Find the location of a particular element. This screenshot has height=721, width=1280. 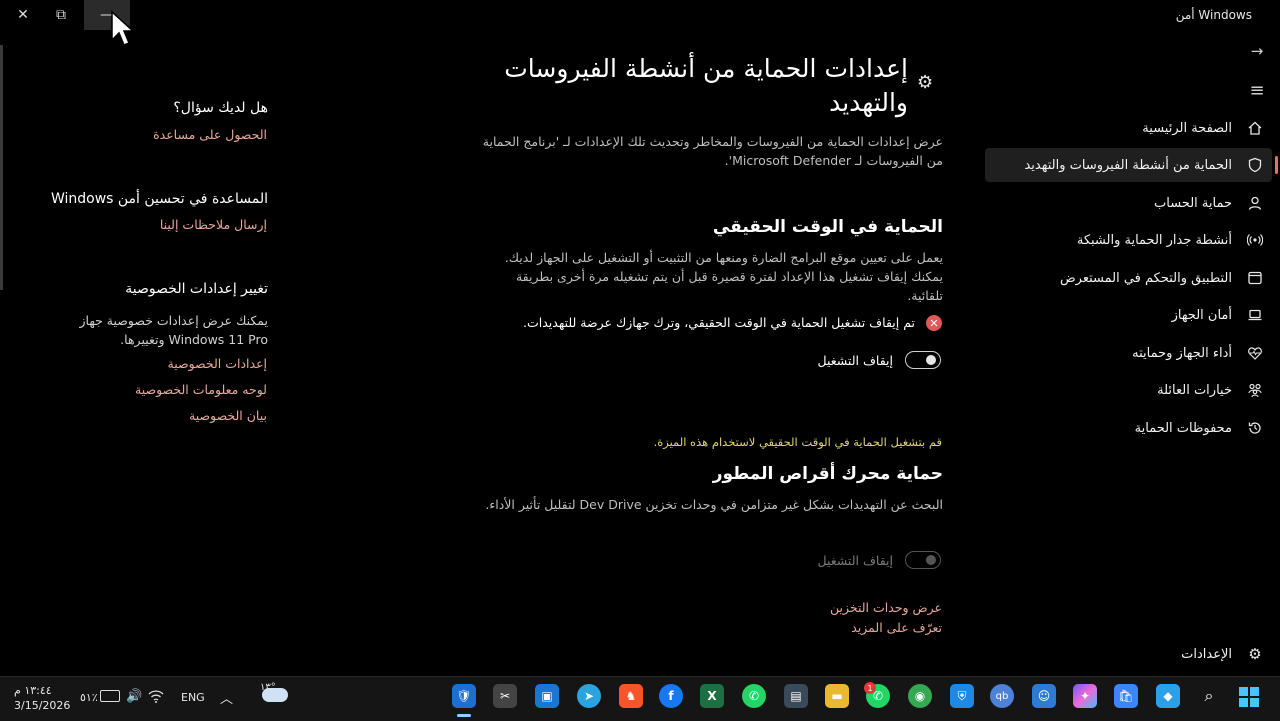

active-indicator is located at coordinates (1276, 165).